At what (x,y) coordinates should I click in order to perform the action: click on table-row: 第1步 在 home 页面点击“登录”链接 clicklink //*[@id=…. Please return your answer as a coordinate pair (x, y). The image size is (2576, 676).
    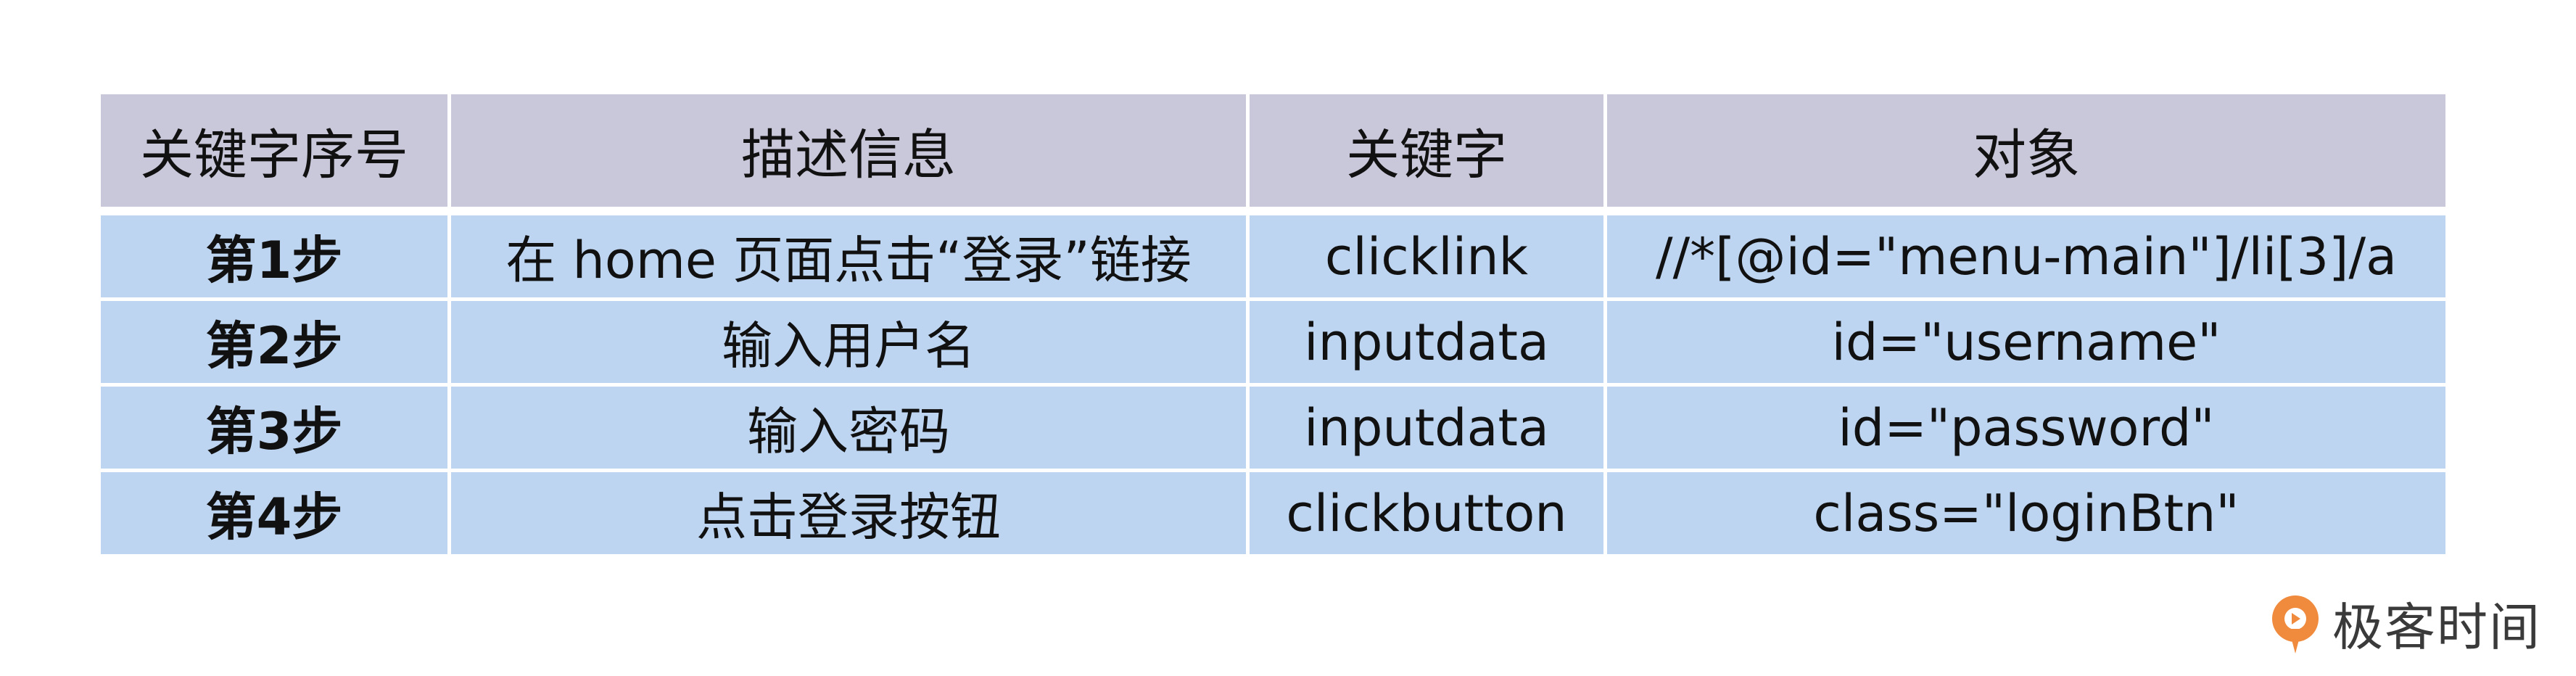
    Looking at the image, I should click on (1273, 254).